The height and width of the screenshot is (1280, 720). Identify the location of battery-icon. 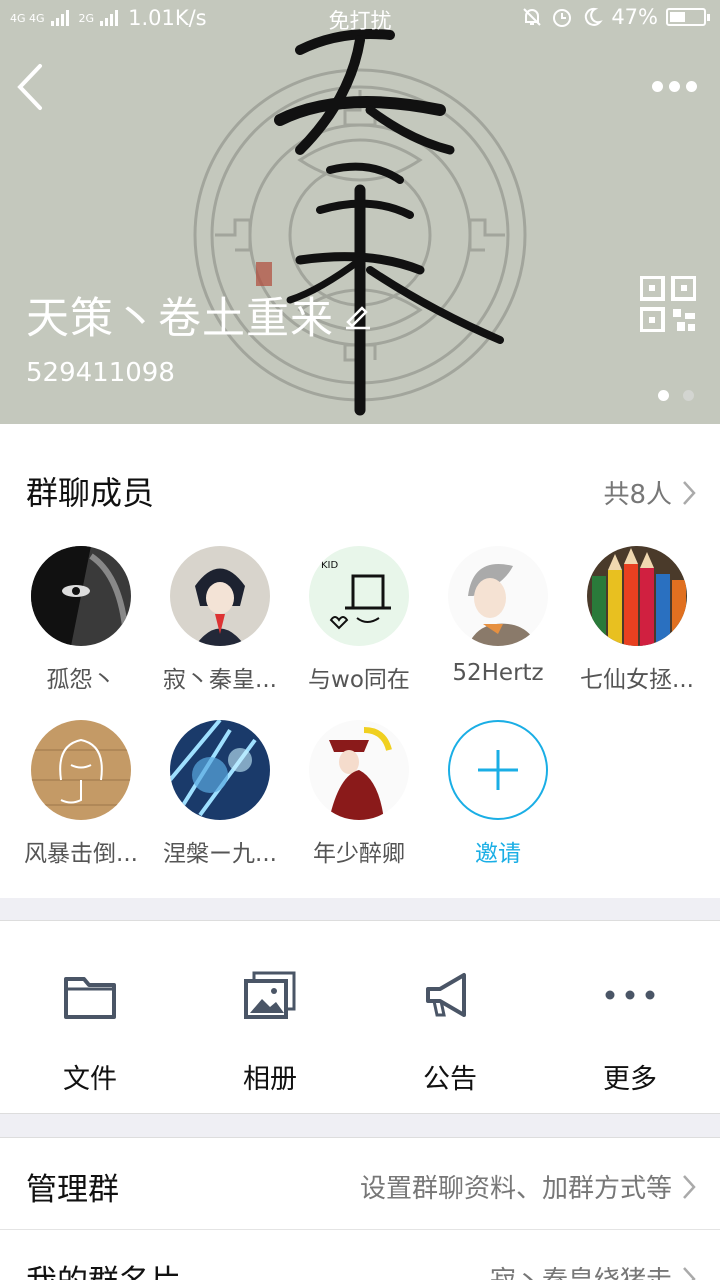
(688, 17).